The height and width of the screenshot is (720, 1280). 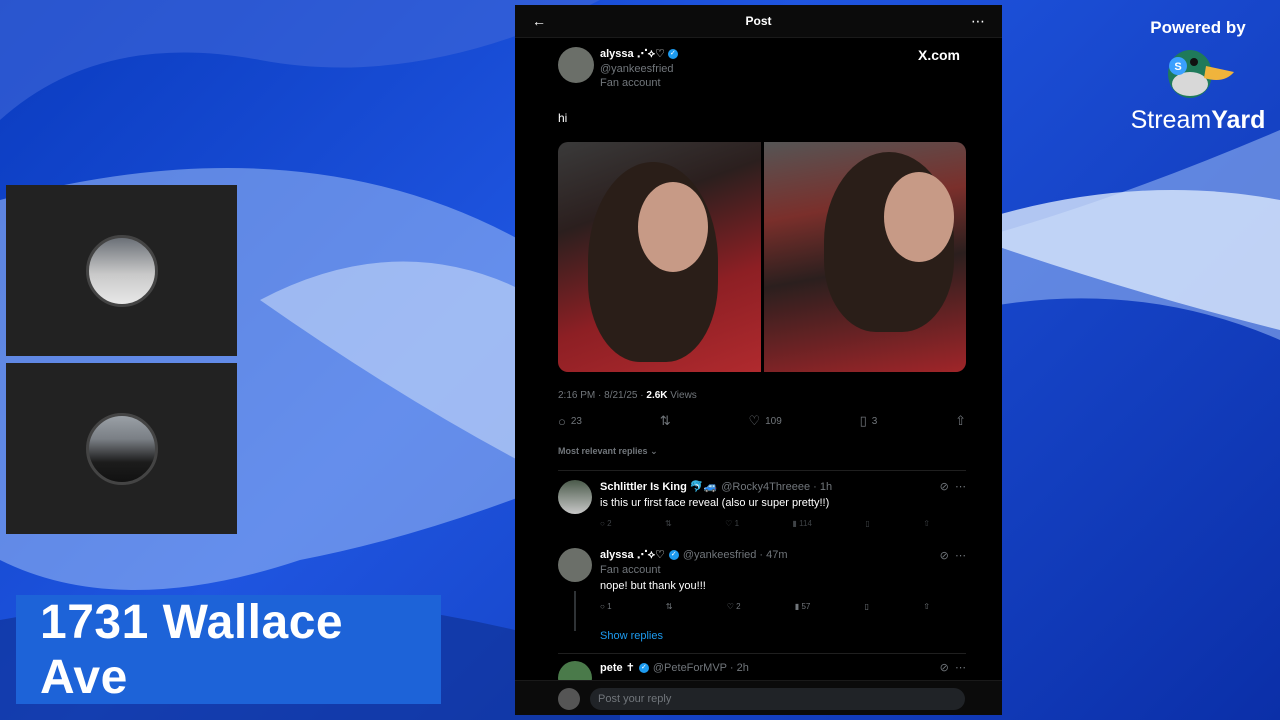 What do you see at coordinates (601, 395) in the screenshot?
I see `timestamp-text: 2:16 PM · 8/21/25 ·` at bounding box center [601, 395].